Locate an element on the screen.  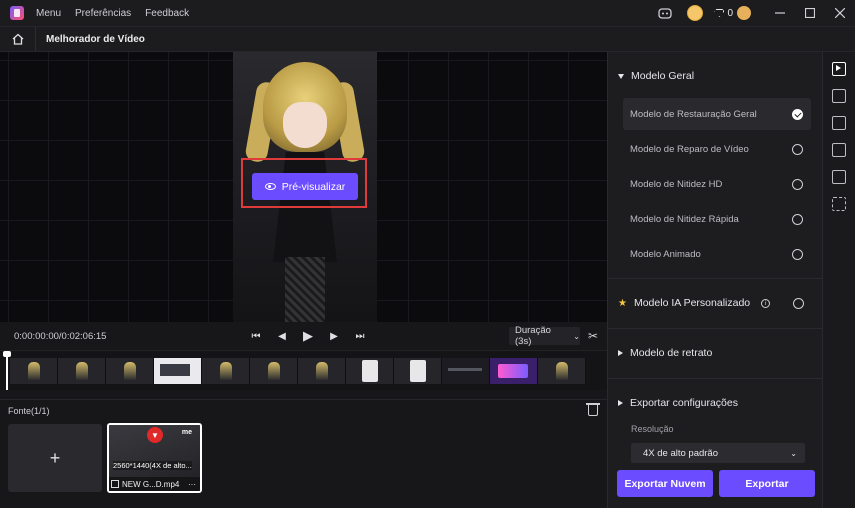
scissors-icon: ✂ is located at coordinates (593, 336).